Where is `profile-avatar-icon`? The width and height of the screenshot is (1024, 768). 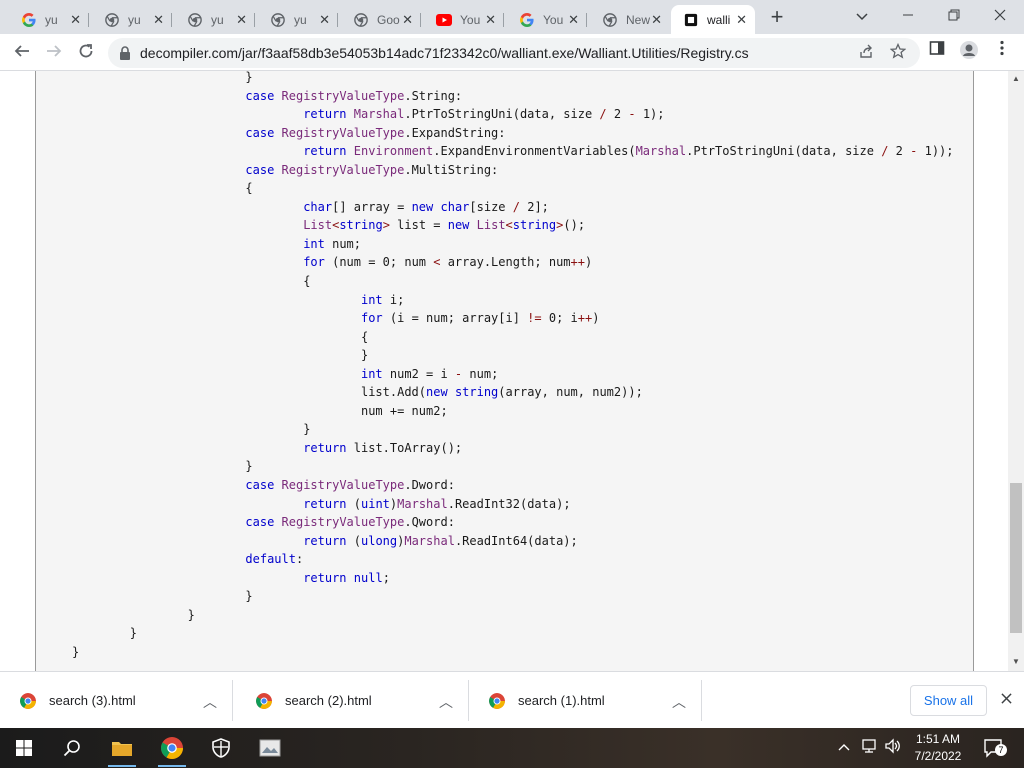 profile-avatar-icon is located at coordinates (969, 50).